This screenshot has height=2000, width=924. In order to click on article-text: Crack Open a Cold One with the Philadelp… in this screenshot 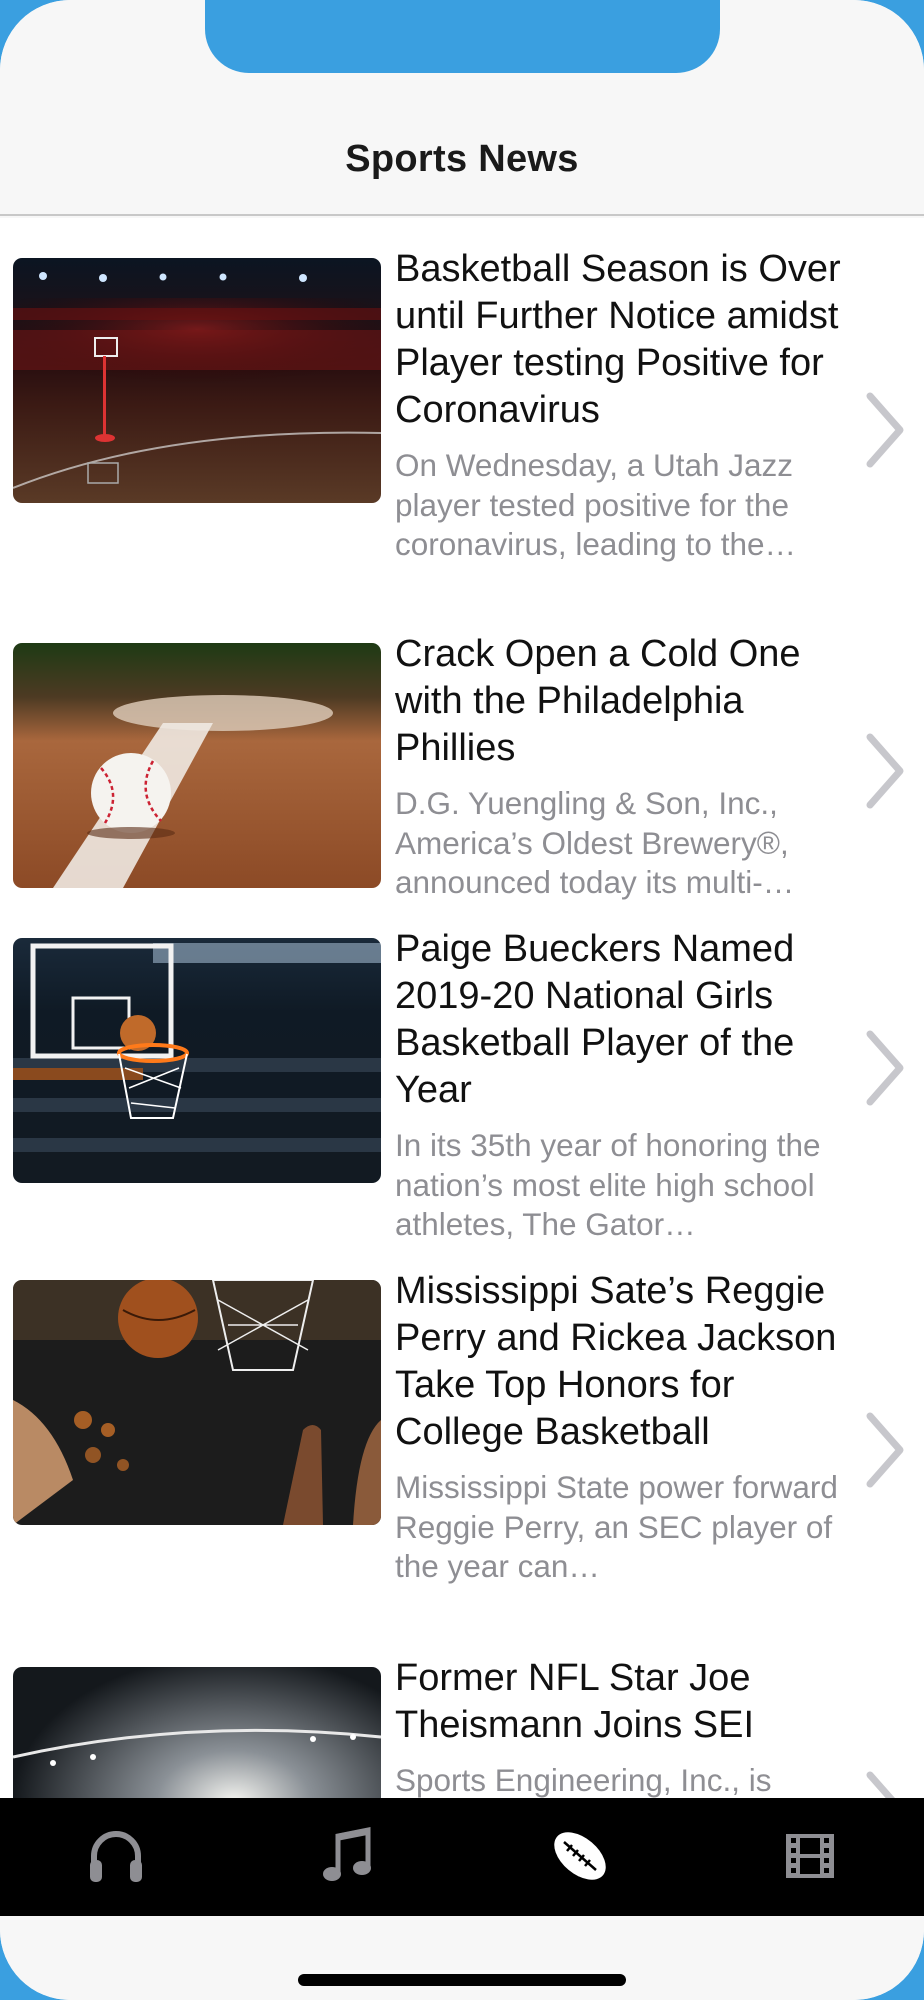, I will do `click(625, 767)`.